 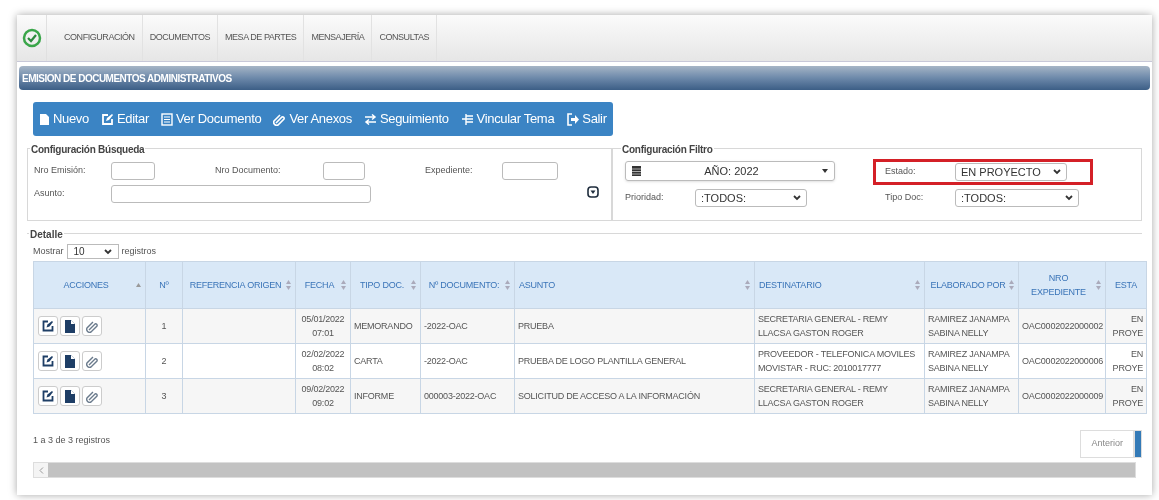 What do you see at coordinates (92, 251) in the screenshot?
I see `page-size-select: 10` at bounding box center [92, 251].